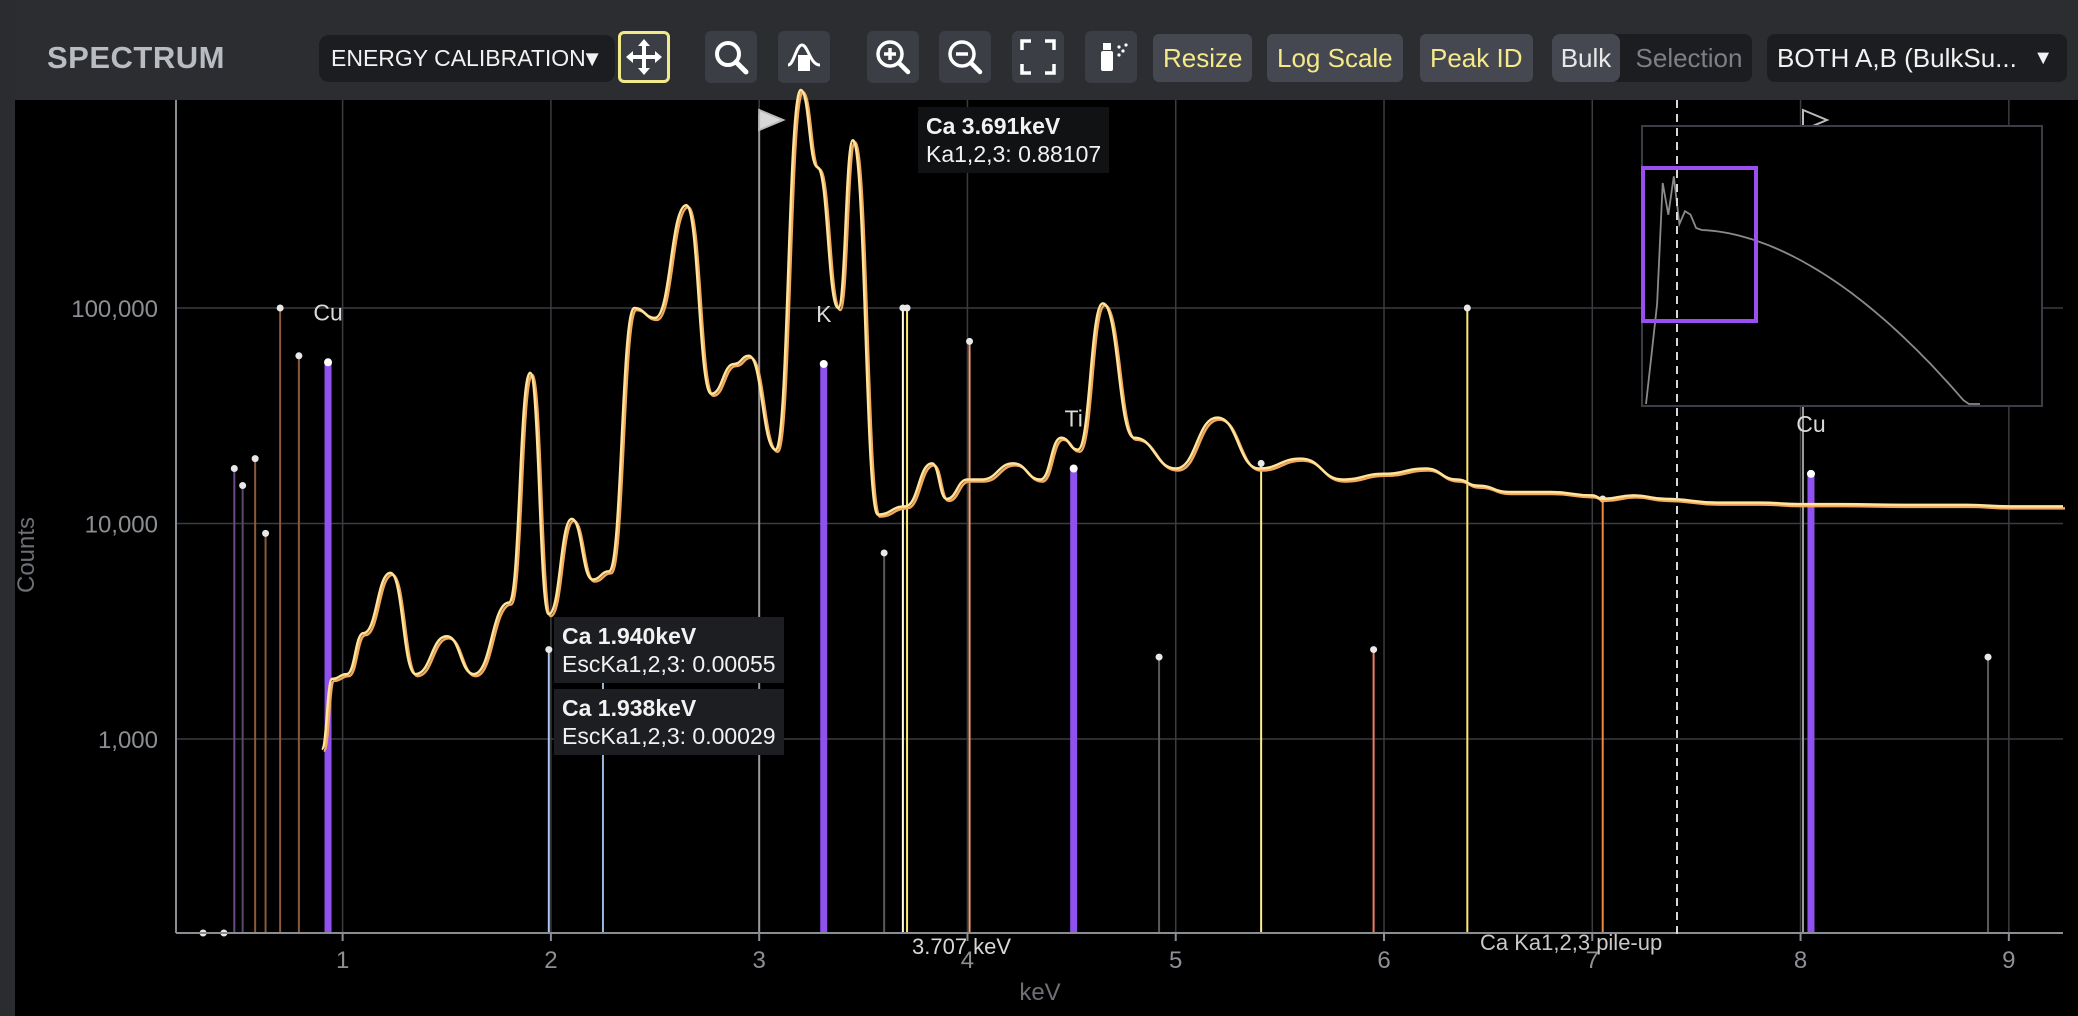 The height and width of the screenshot is (1016, 2078). What do you see at coordinates (993, 126) in the screenshot?
I see `tooltip-title: Ca 3.691keV` at bounding box center [993, 126].